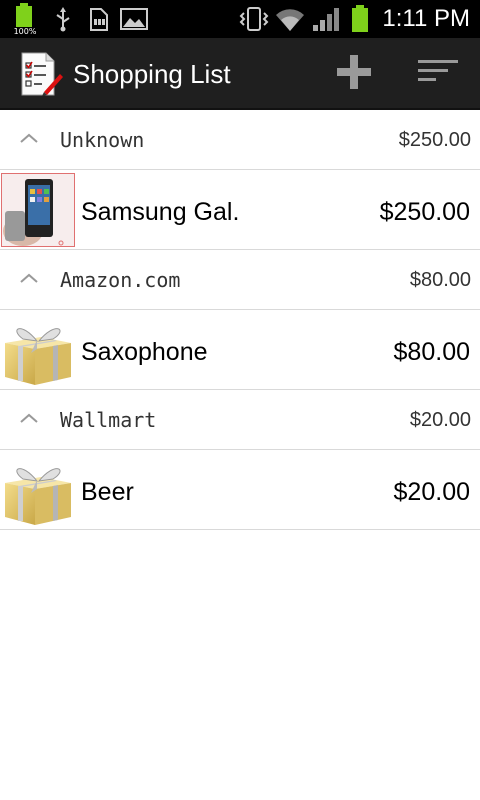  What do you see at coordinates (63, 19) in the screenshot?
I see `usb-icon` at bounding box center [63, 19].